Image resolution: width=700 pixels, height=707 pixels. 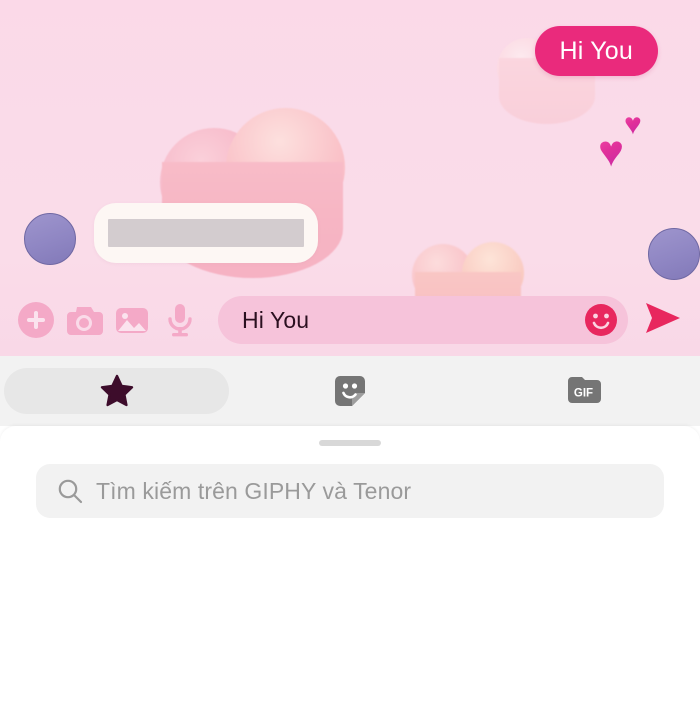 What do you see at coordinates (674, 254) in the screenshot?
I see `avatar-recipient` at bounding box center [674, 254].